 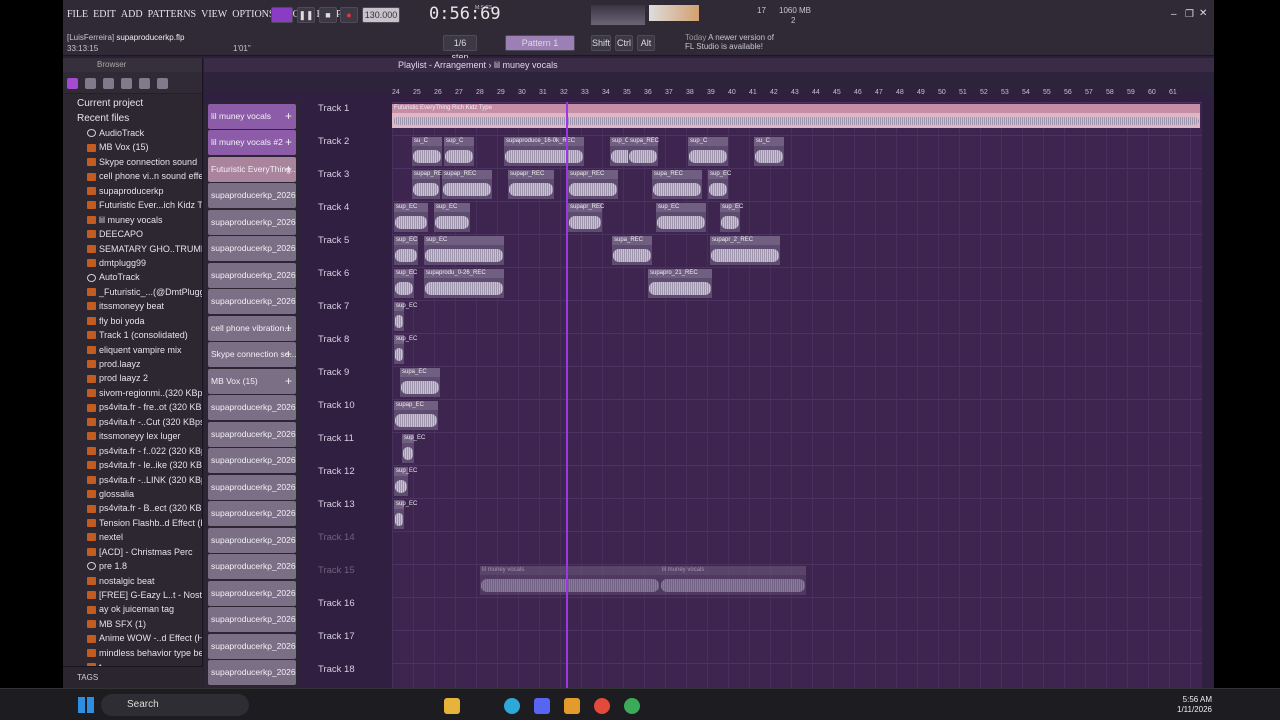 I want to click on browser-file-item: [FREE] G-Eazy L..t - Nostalgic, so click(x=139, y=595).